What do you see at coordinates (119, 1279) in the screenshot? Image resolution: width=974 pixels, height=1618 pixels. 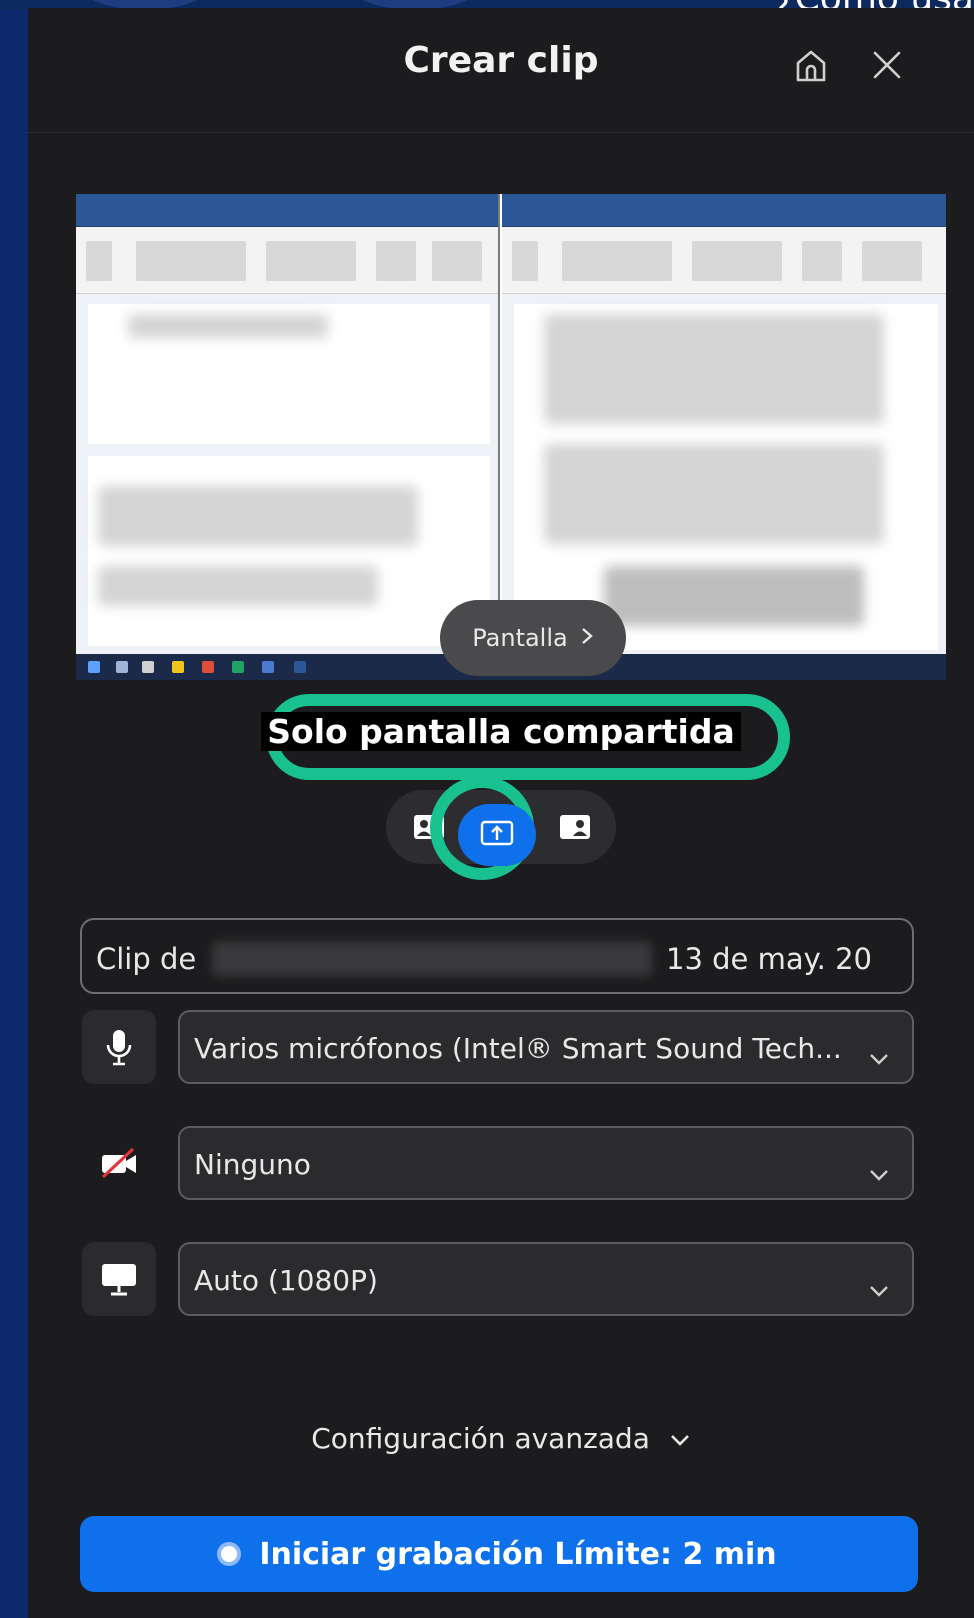 I see `monitor-icon` at bounding box center [119, 1279].